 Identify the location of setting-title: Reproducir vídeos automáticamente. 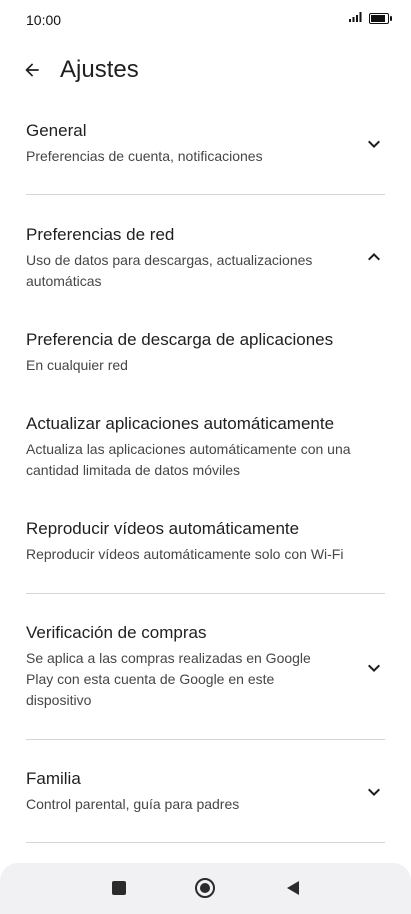
(163, 528).